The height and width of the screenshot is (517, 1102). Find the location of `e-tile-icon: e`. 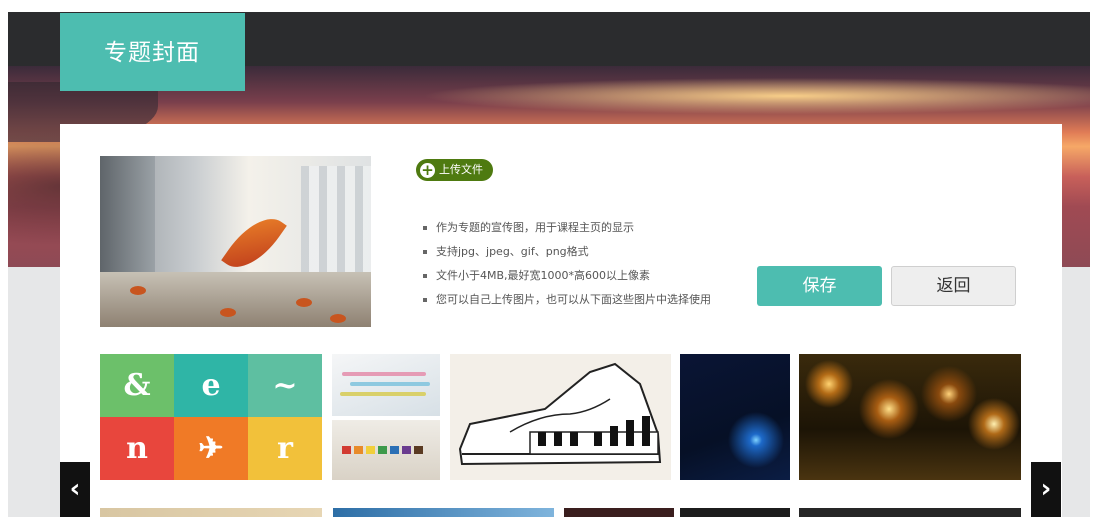

e-tile-icon: e is located at coordinates (211, 385).